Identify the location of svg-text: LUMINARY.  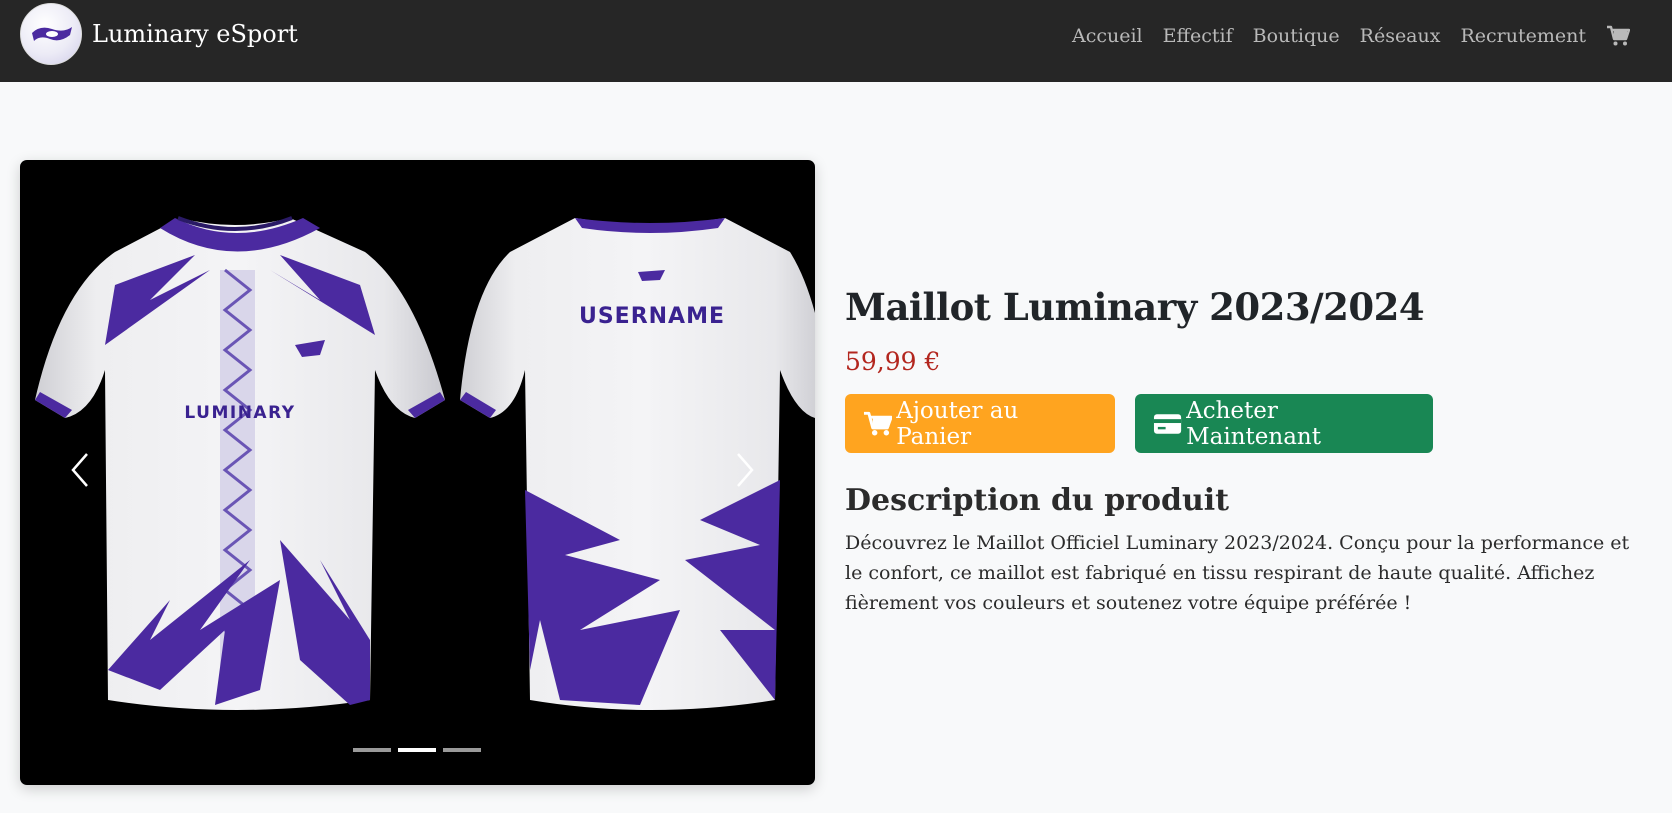
(239, 413).